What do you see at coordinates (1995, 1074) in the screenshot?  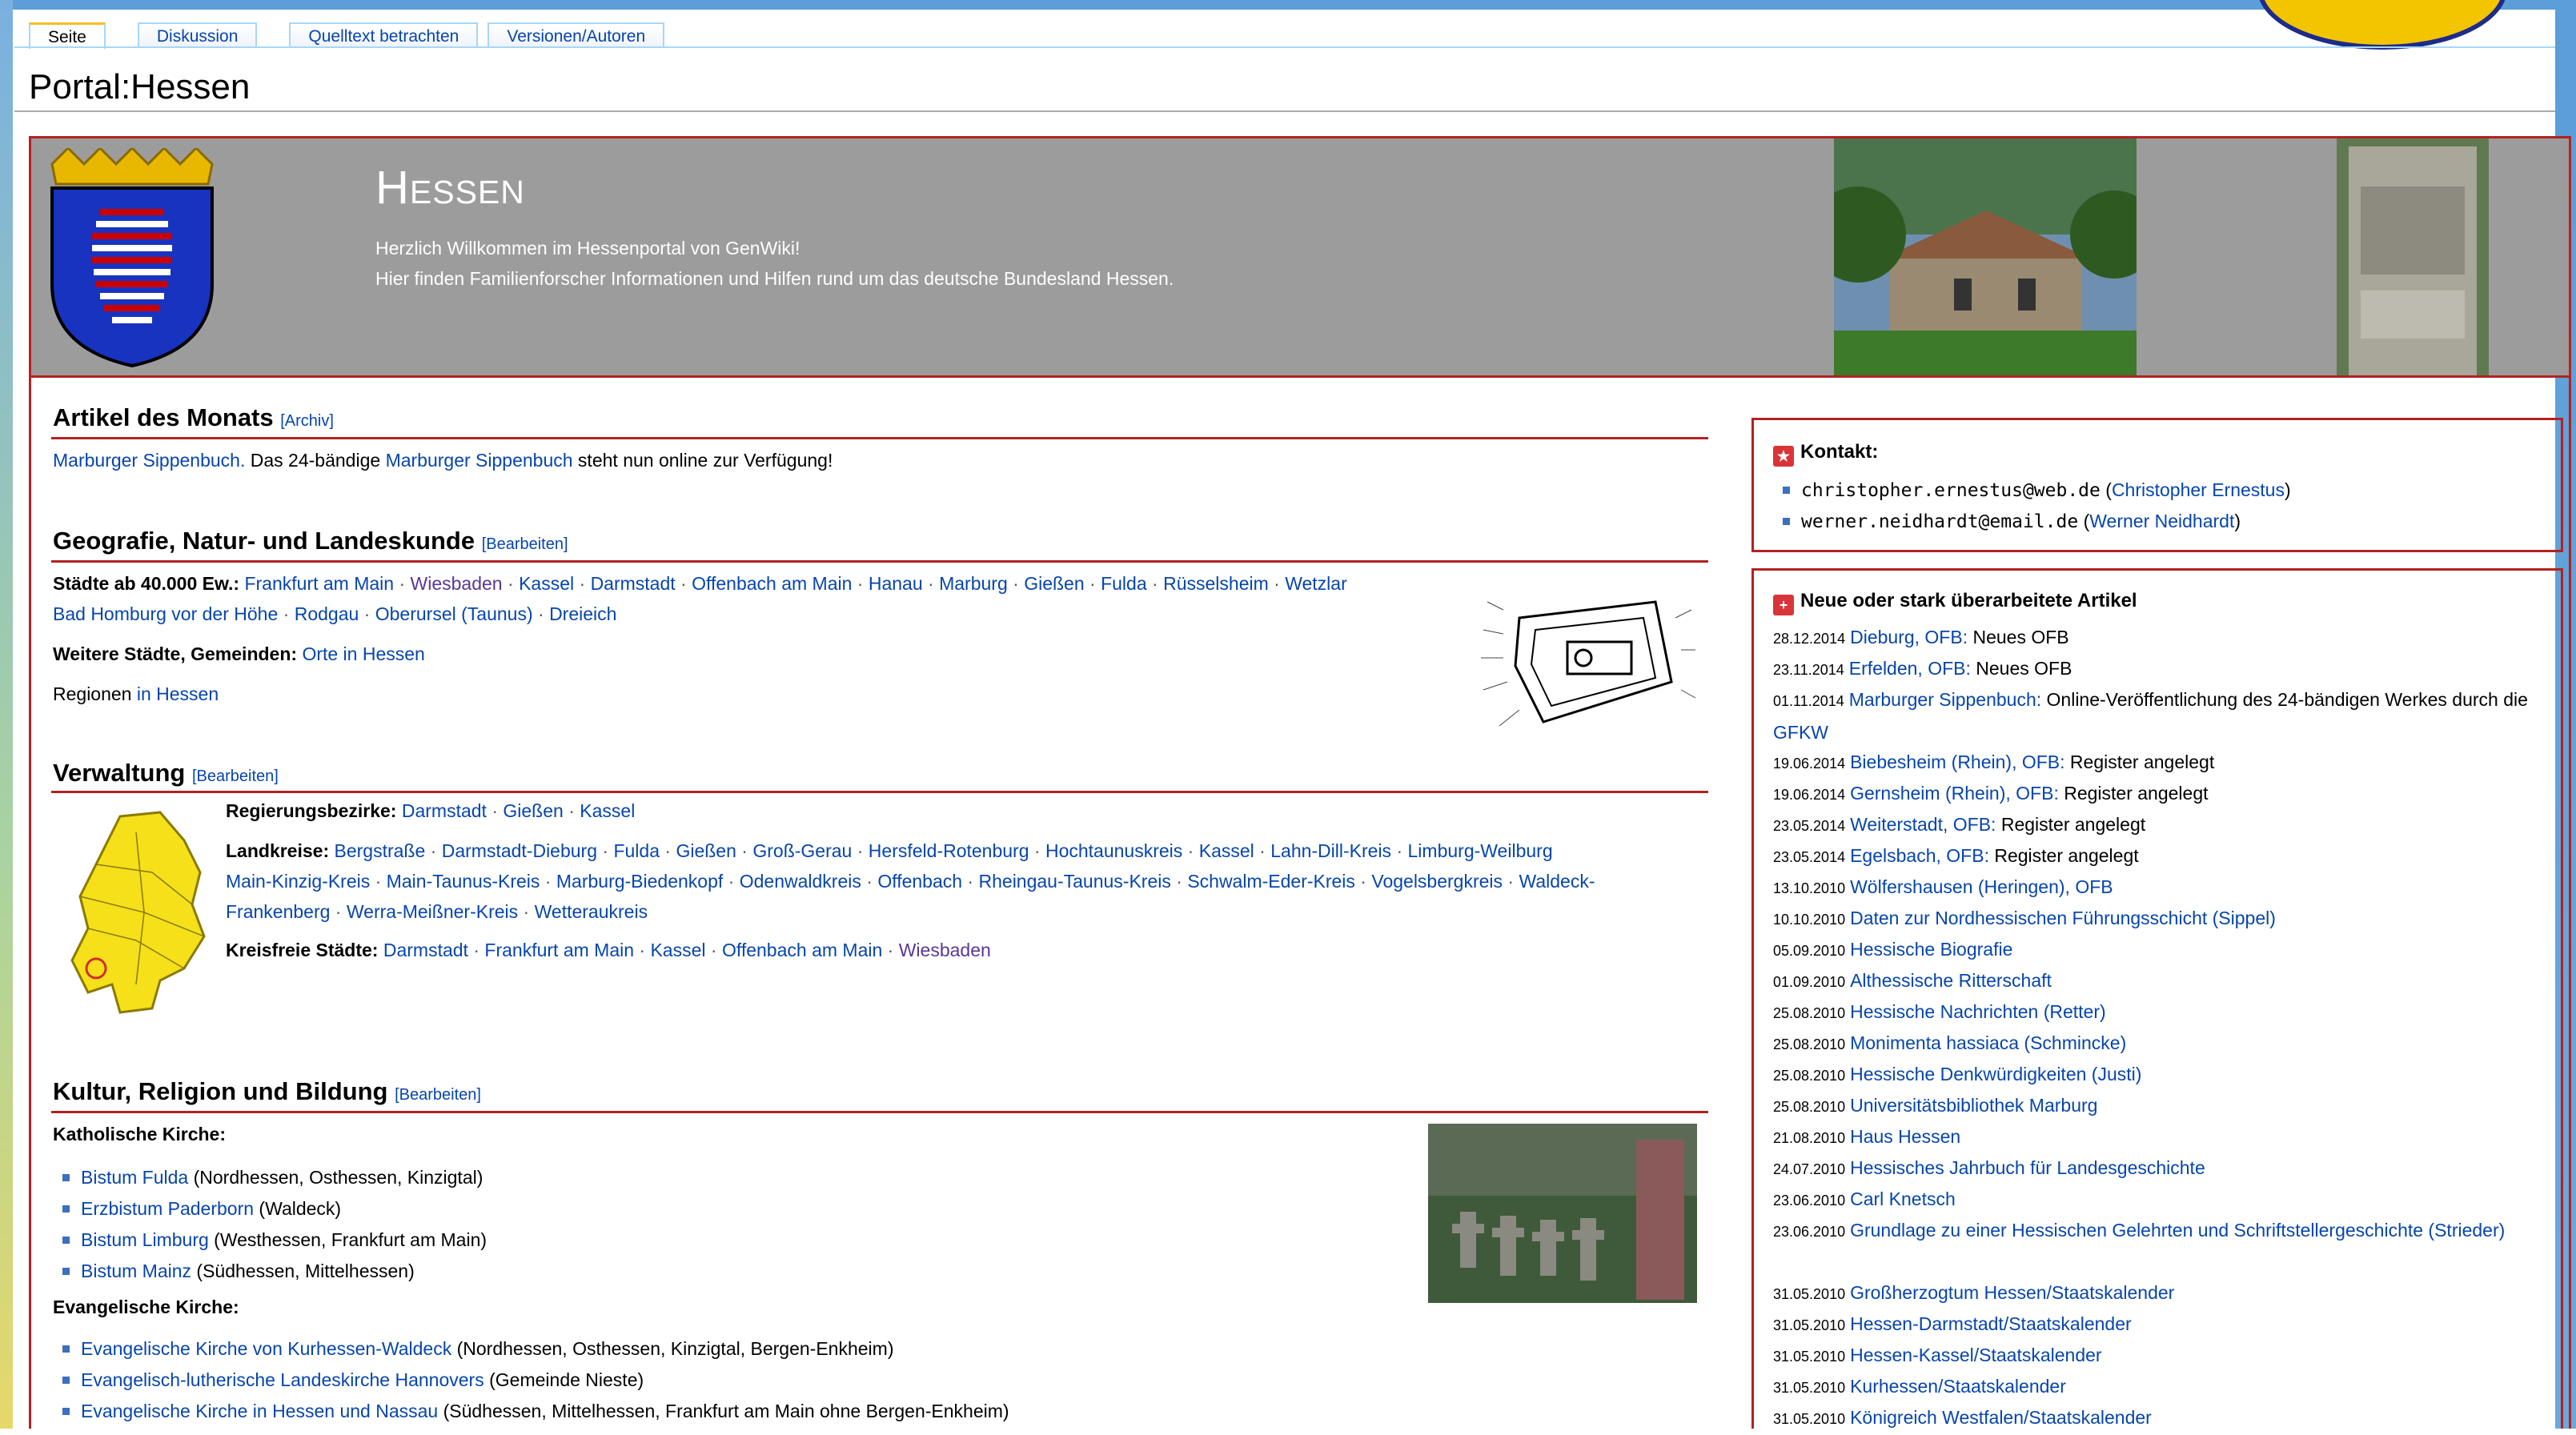 I see `news-link: Hessische Denkwürdigkeiten (Justi)` at bounding box center [1995, 1074].